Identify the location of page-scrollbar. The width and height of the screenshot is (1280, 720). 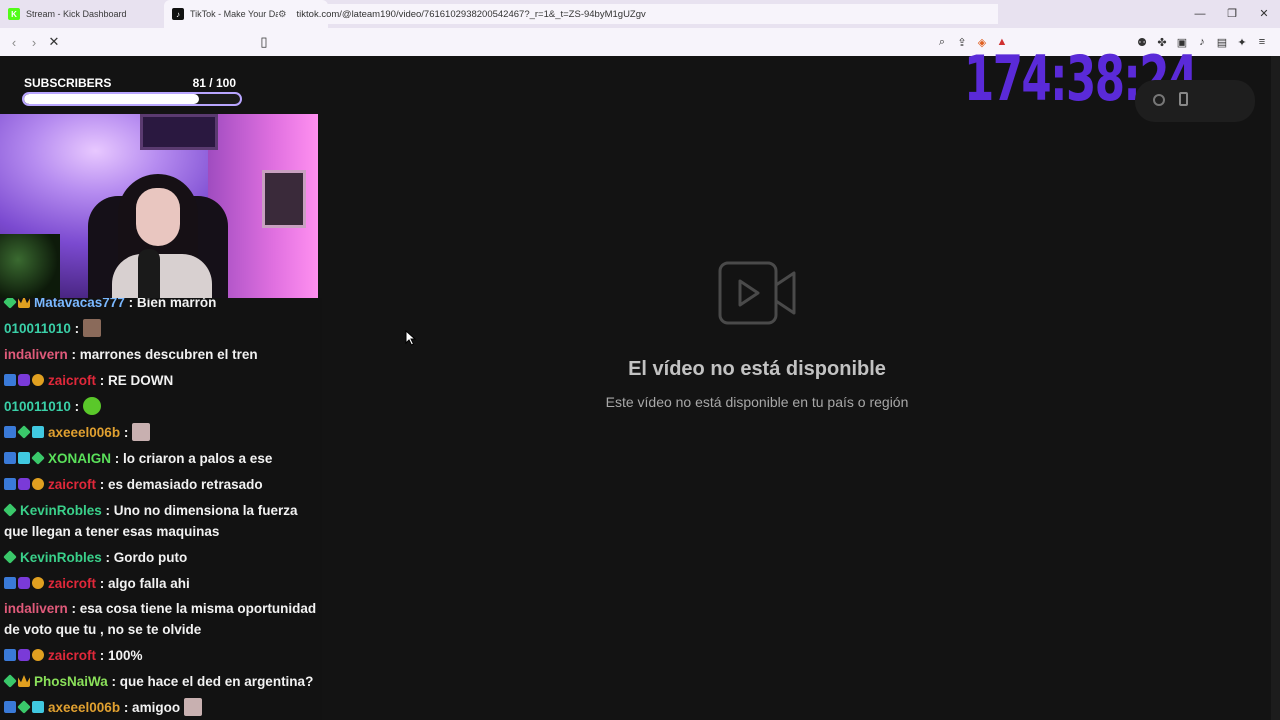
(1275, 388).